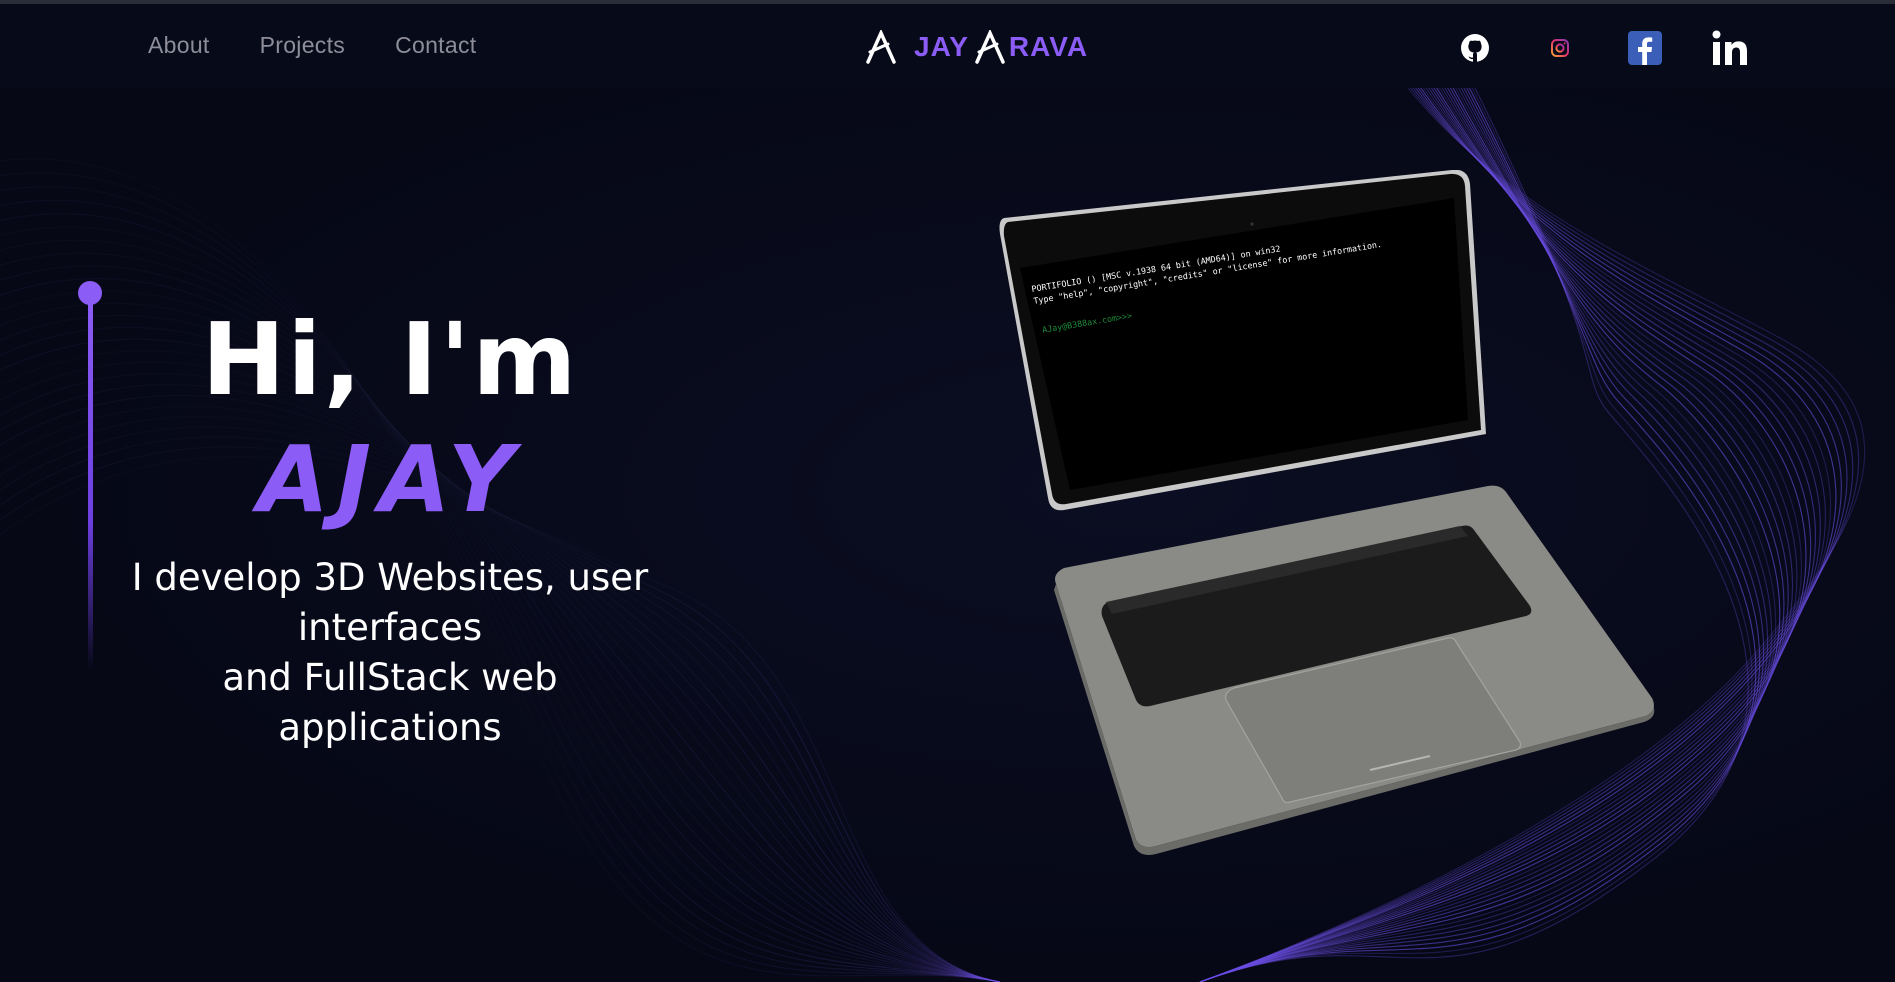 This screenshot has width=1895, height=982. What do you see at coordinates (390, 479) in the screenshot?
I see `hero-name: AJAY` at bounding box center [390, 479].